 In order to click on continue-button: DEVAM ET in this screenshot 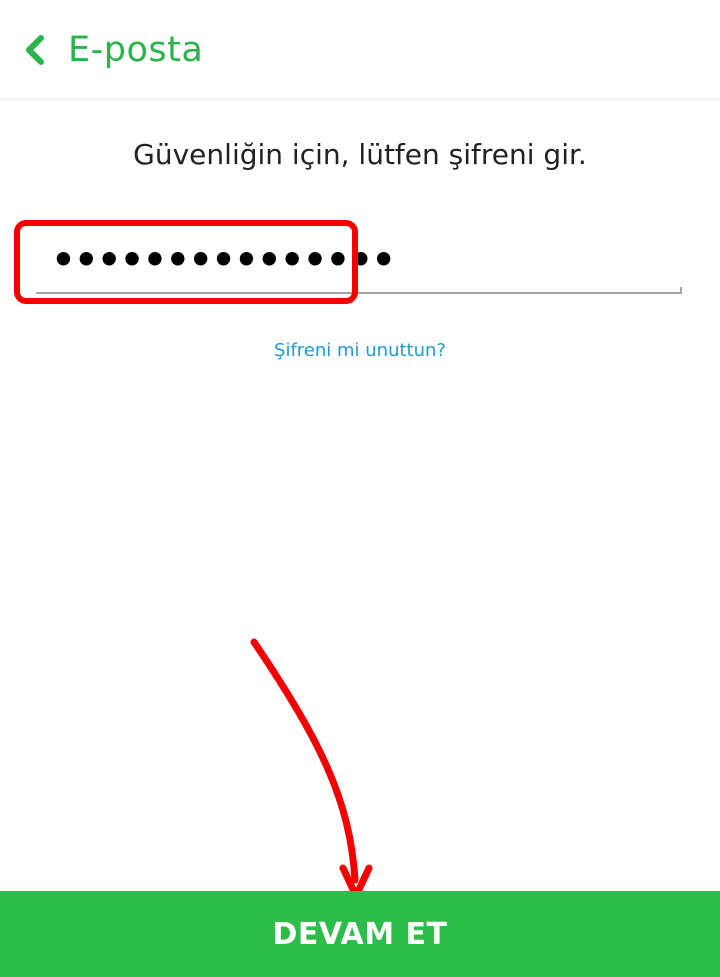, I will do `click(360, 934)`.